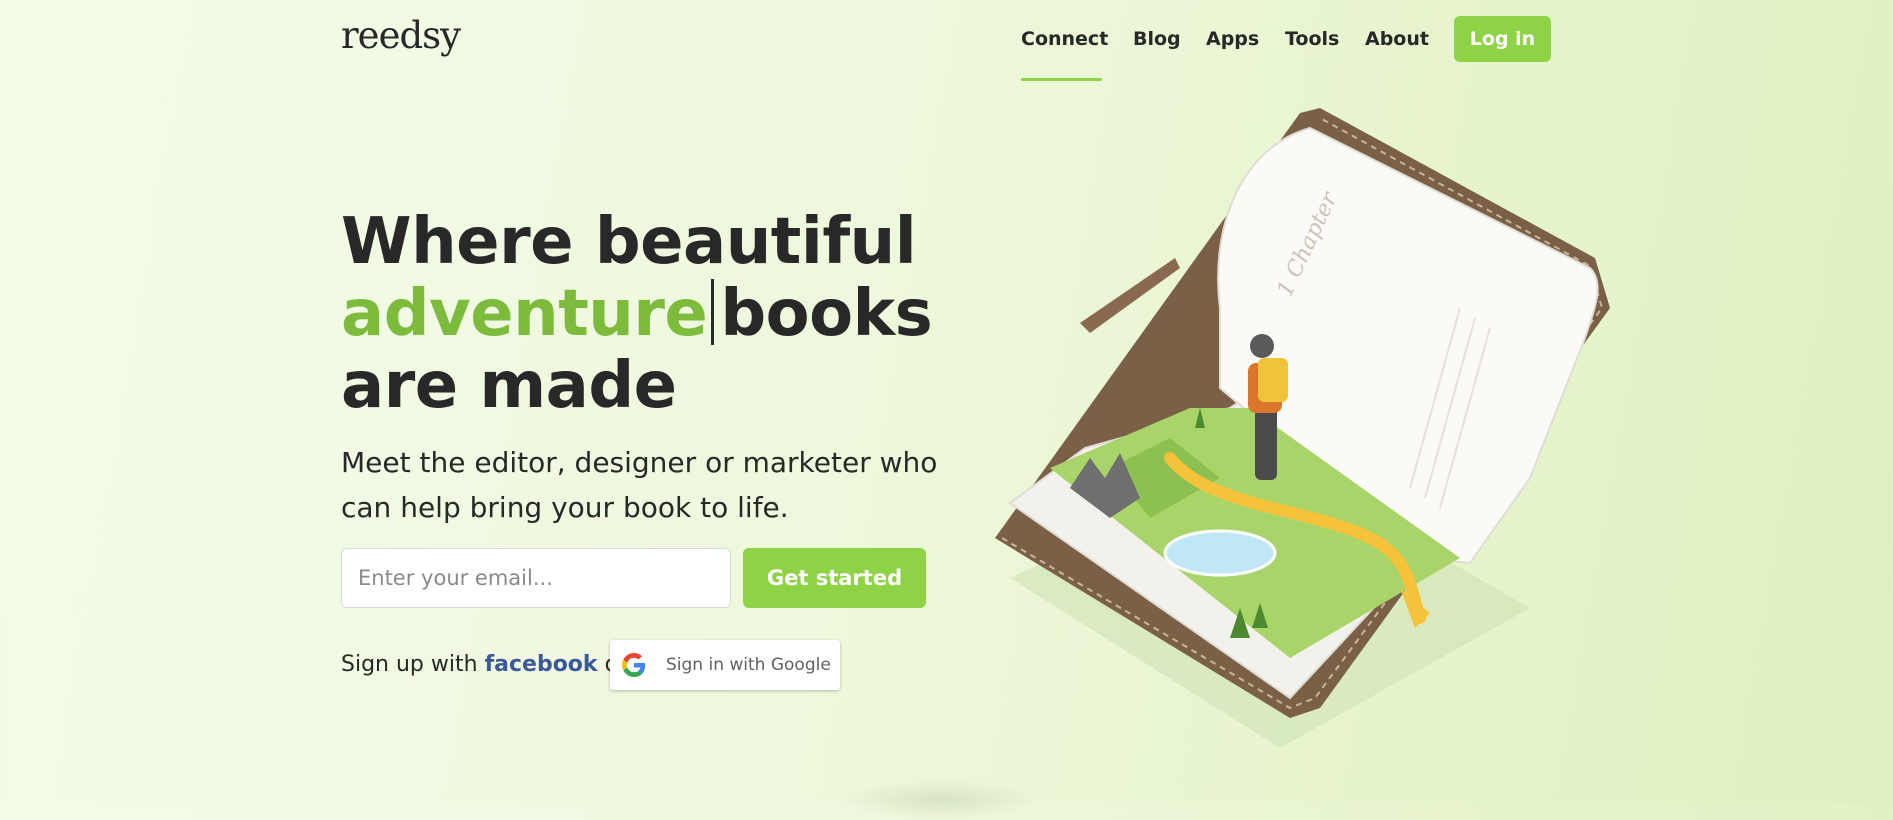  Describe the element at coordinates (1061, 79) in the screenshot. I see `nav-active-indicator` at that location.